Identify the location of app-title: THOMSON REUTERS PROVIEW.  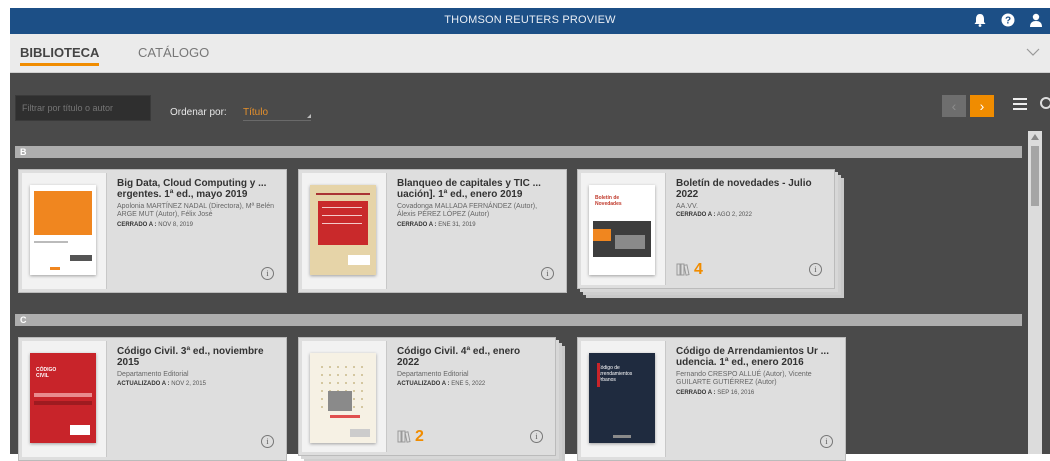
(530, 20).